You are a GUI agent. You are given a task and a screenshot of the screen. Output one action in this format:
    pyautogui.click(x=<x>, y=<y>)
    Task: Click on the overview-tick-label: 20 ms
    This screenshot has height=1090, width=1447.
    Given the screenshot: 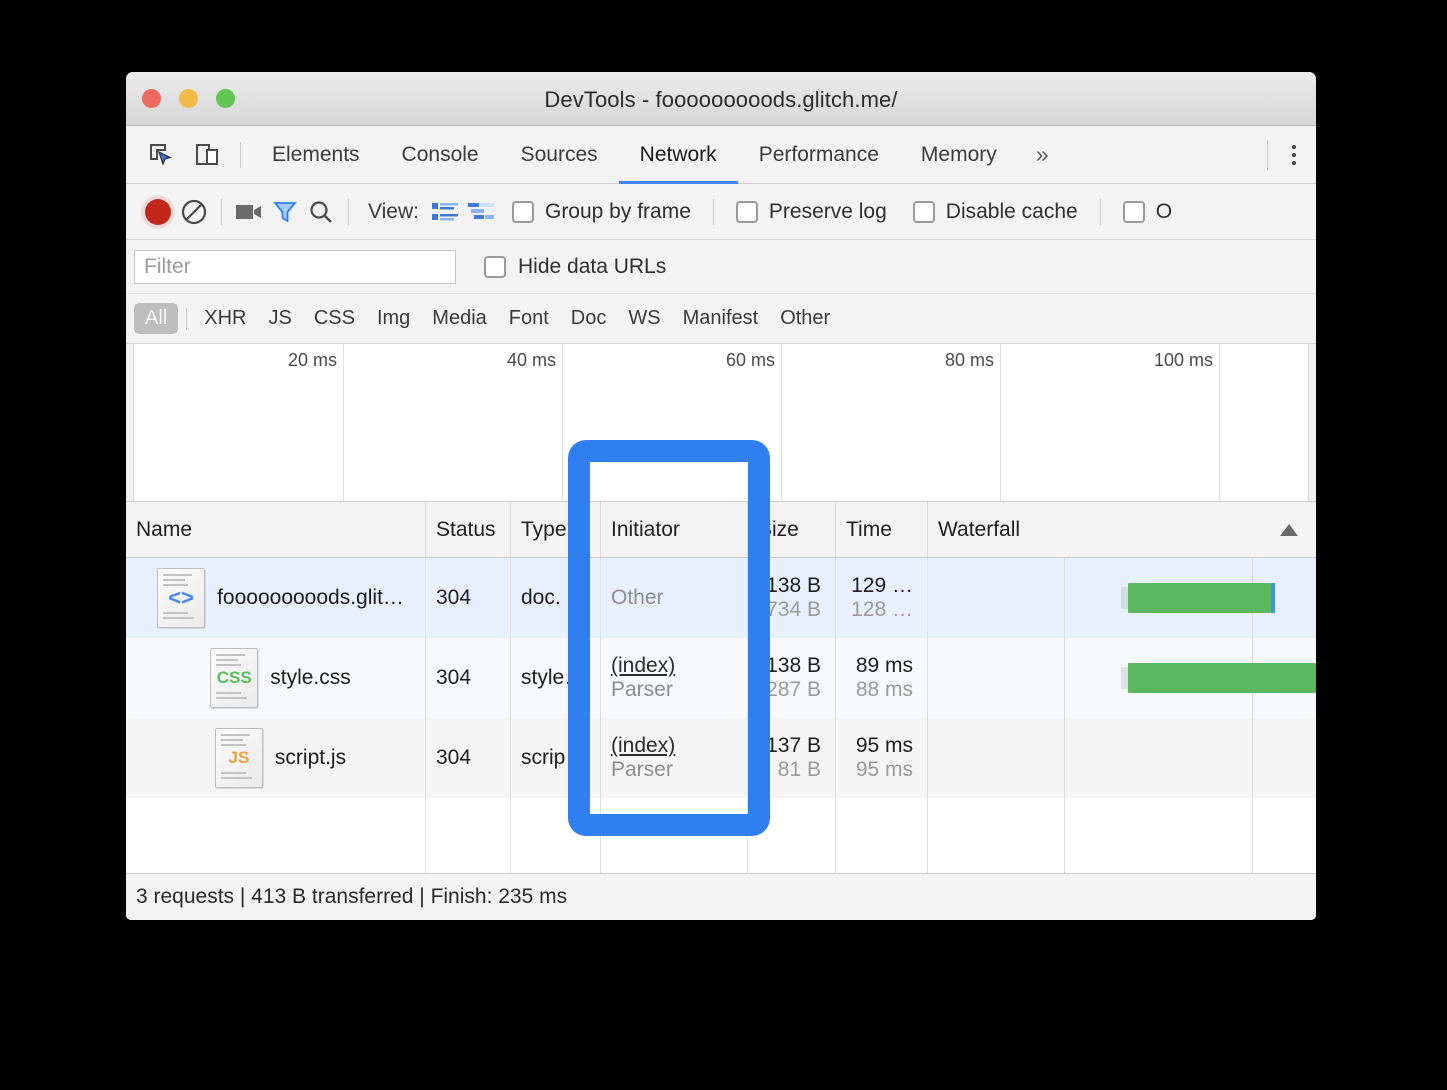 What is the action you would take?
    pyautogui.click(x=312, y=360)
    